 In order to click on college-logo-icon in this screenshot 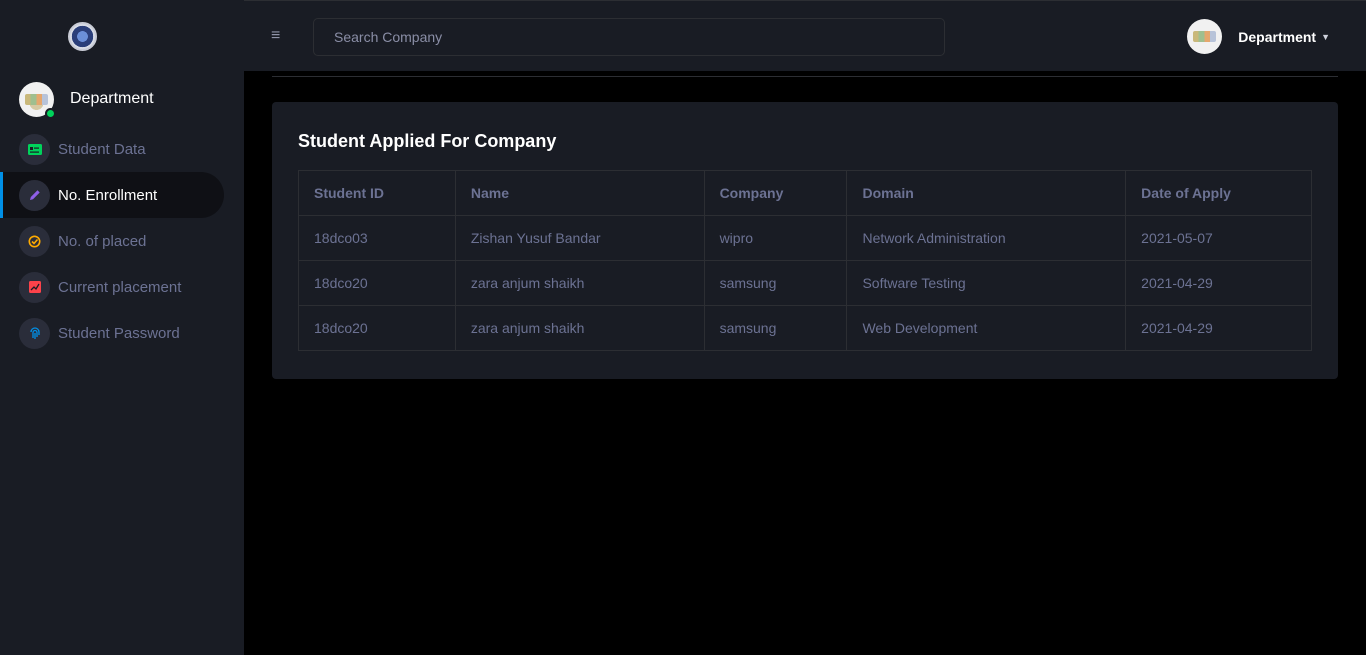, I will do `click(82, 36)`.